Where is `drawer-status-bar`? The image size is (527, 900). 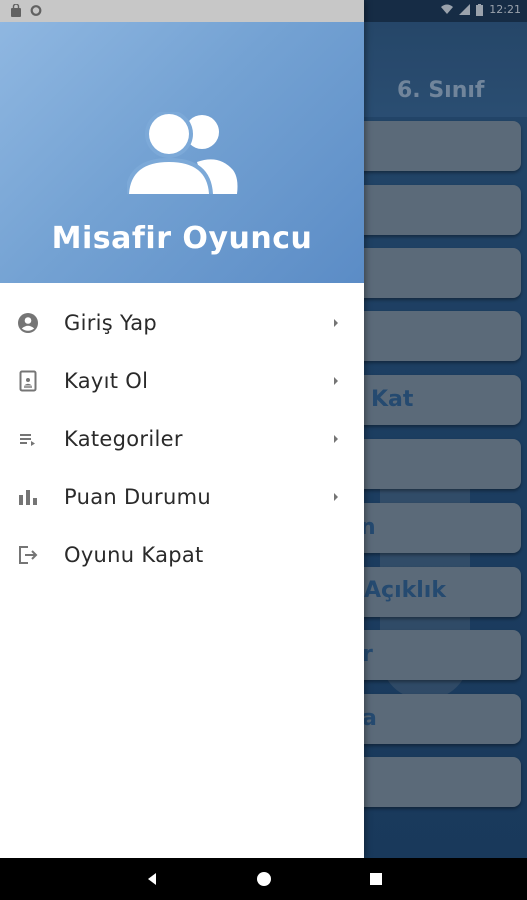 drawer-status-bar is located at coordinates (182, 11).